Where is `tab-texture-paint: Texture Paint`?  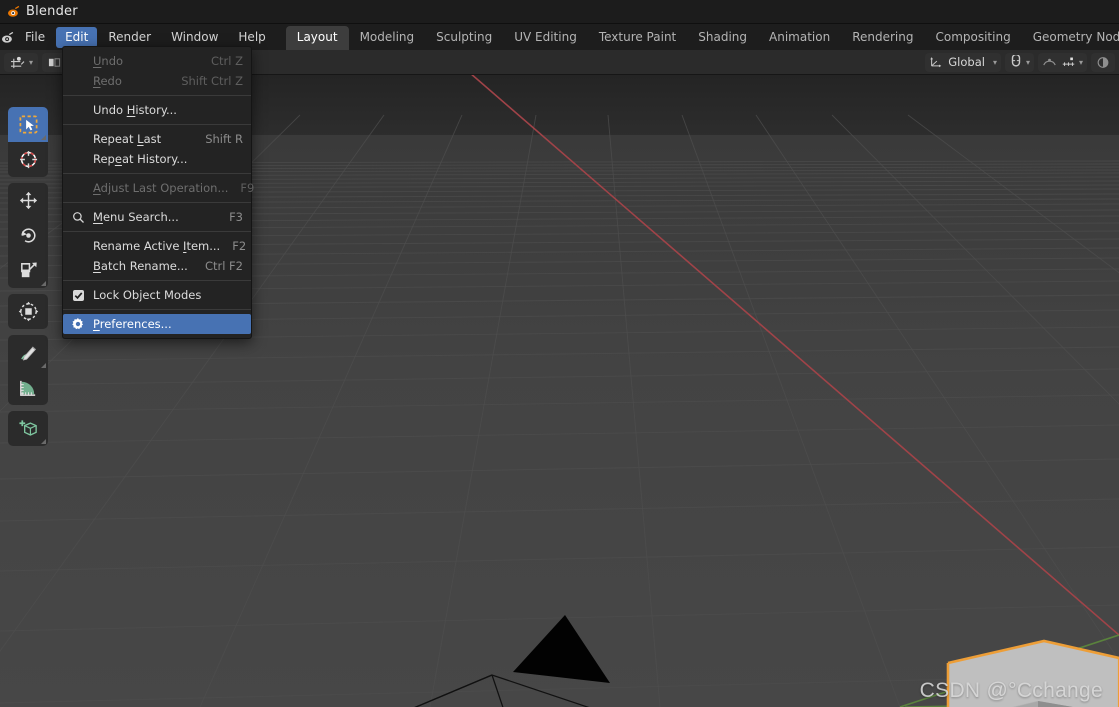 tab-texture-paint: Texture Paint is located at coordinates (637, 38).